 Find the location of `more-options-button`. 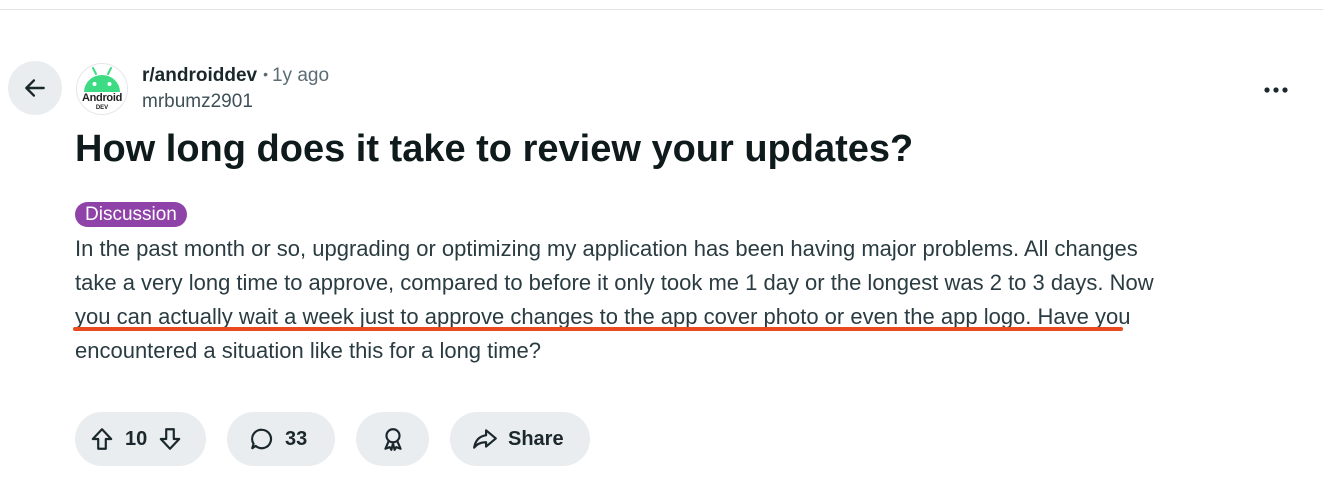

more-options-button is located at coordinates (1276, 90).